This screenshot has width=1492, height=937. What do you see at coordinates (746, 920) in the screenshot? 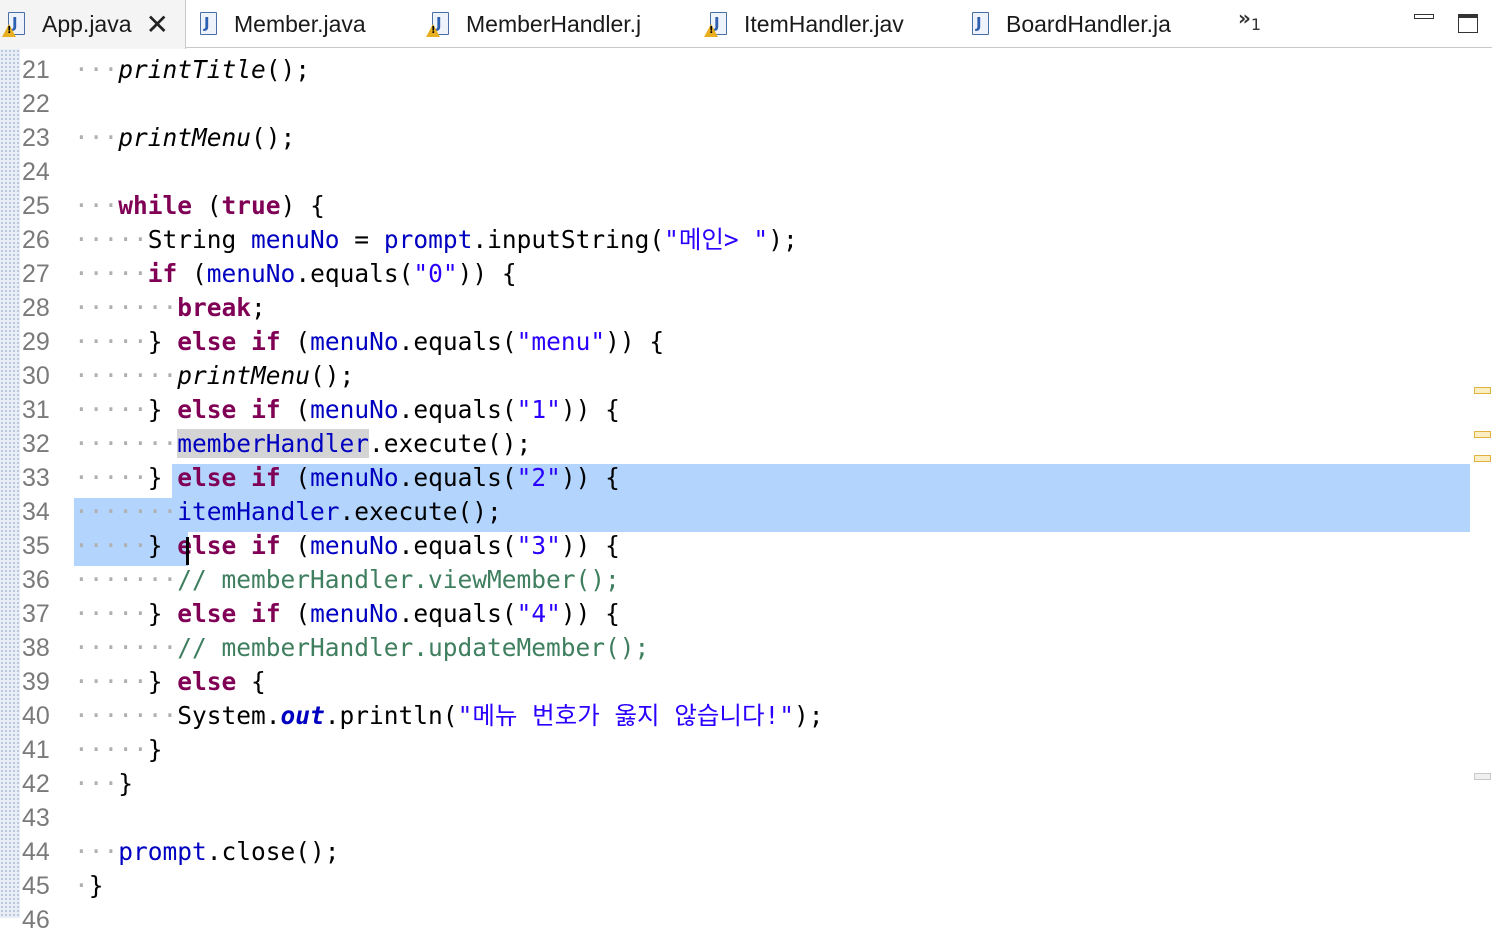
I see `code-line: 46` at bounding box center [746, 920].